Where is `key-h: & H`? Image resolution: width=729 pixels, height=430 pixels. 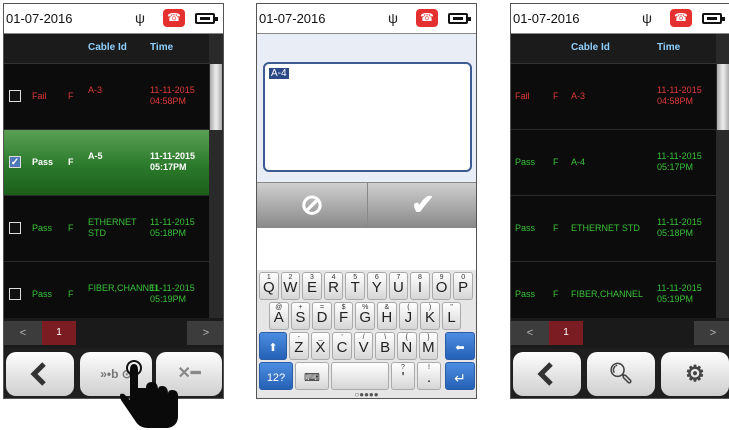
key-h: & H is located at coordinates (387, 316).